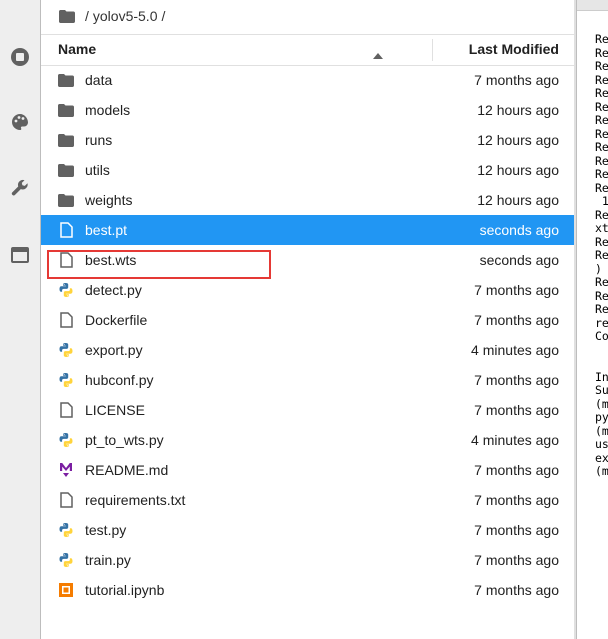  What do you see at coordinates (109, 200) in the screenshot?
I see `file-name: weights` at bounding box center [109, 200].